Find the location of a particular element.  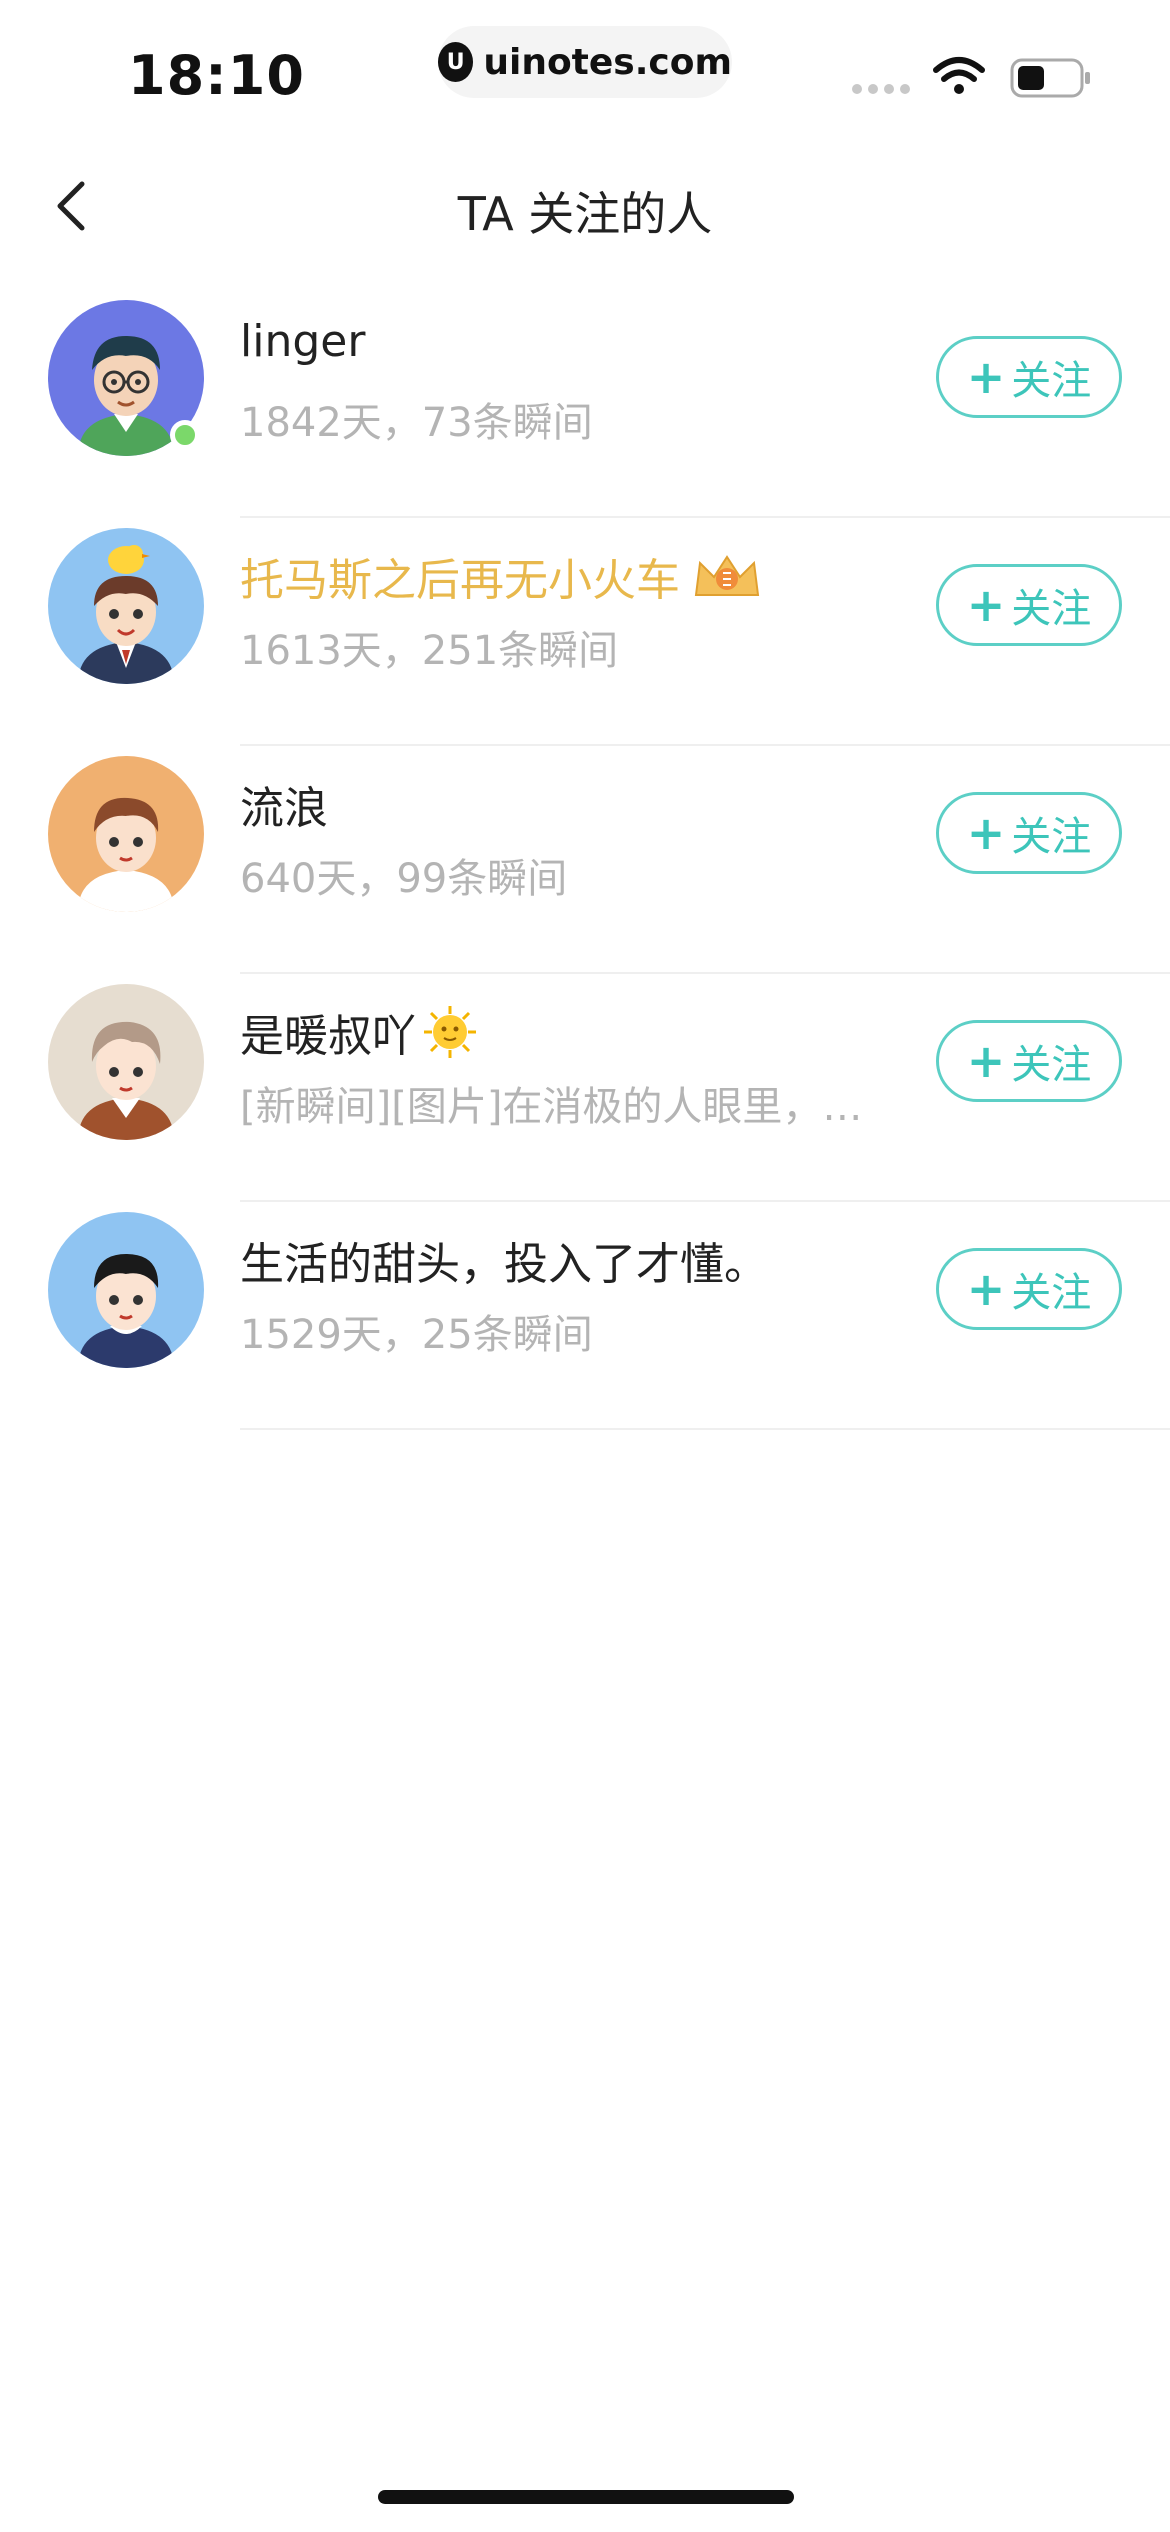

status-bar: 18:10 U uinotes.com is located at coordinates (585, 70).